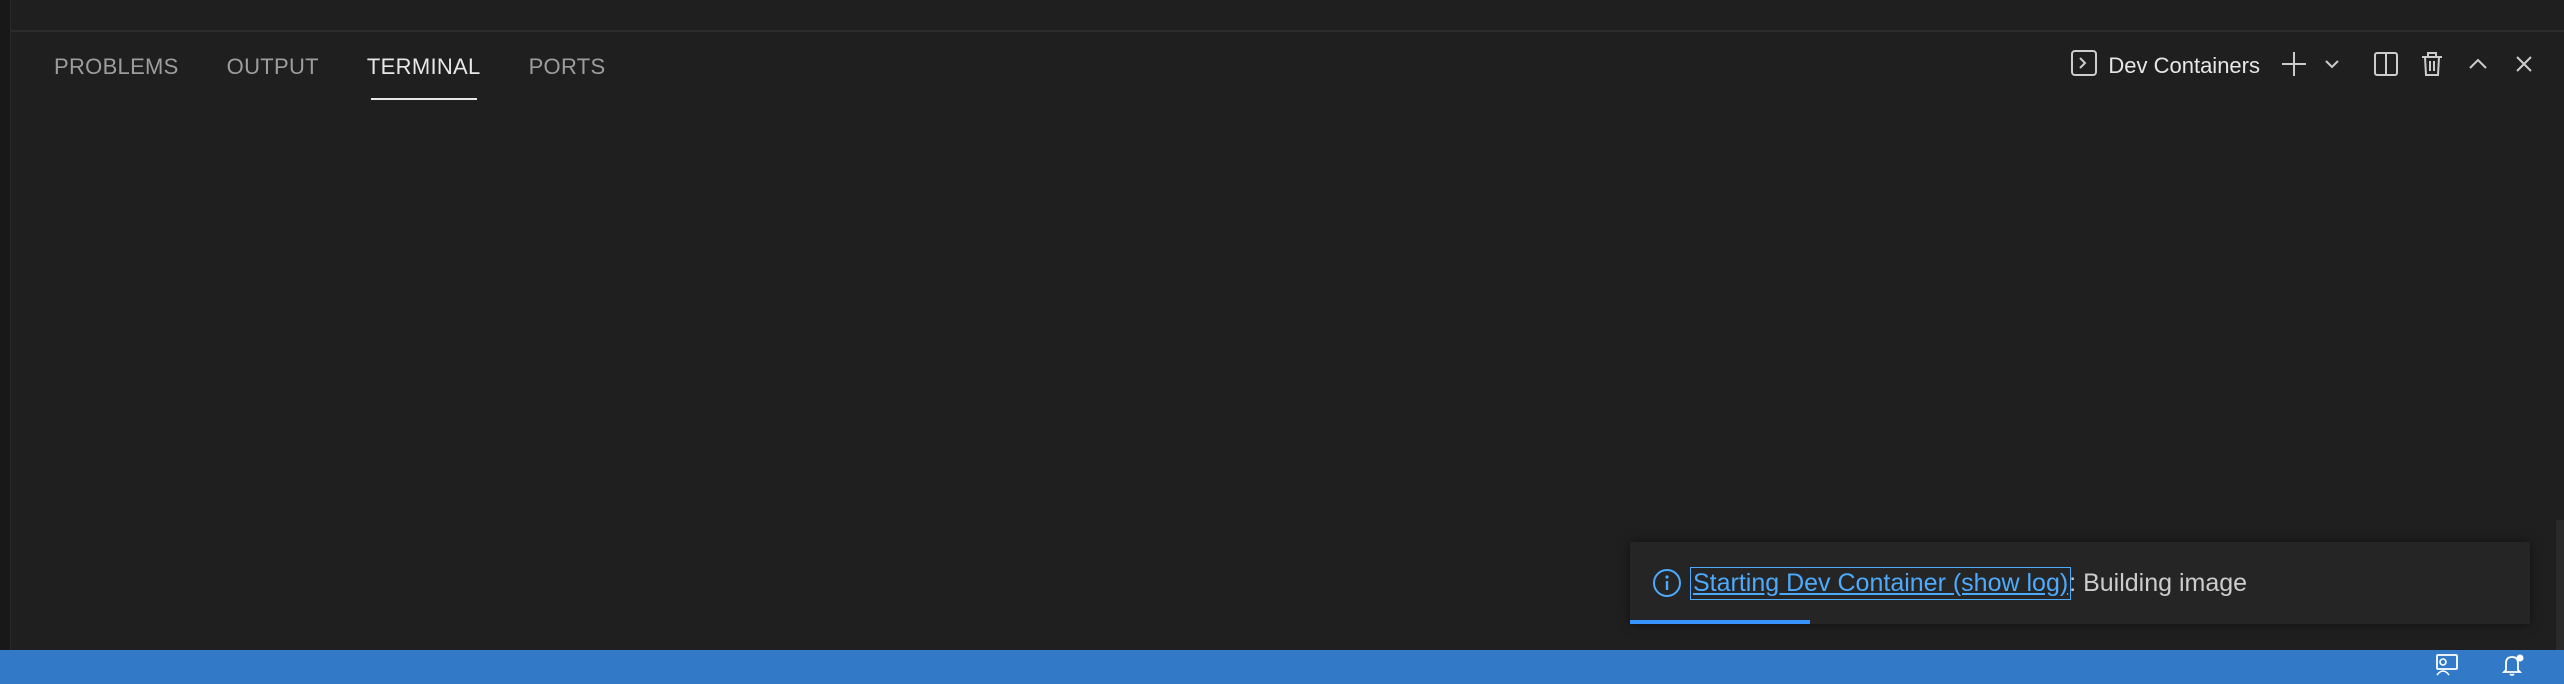  I want to click on terminal-selector: Dev Containers, so click(2165, 66).